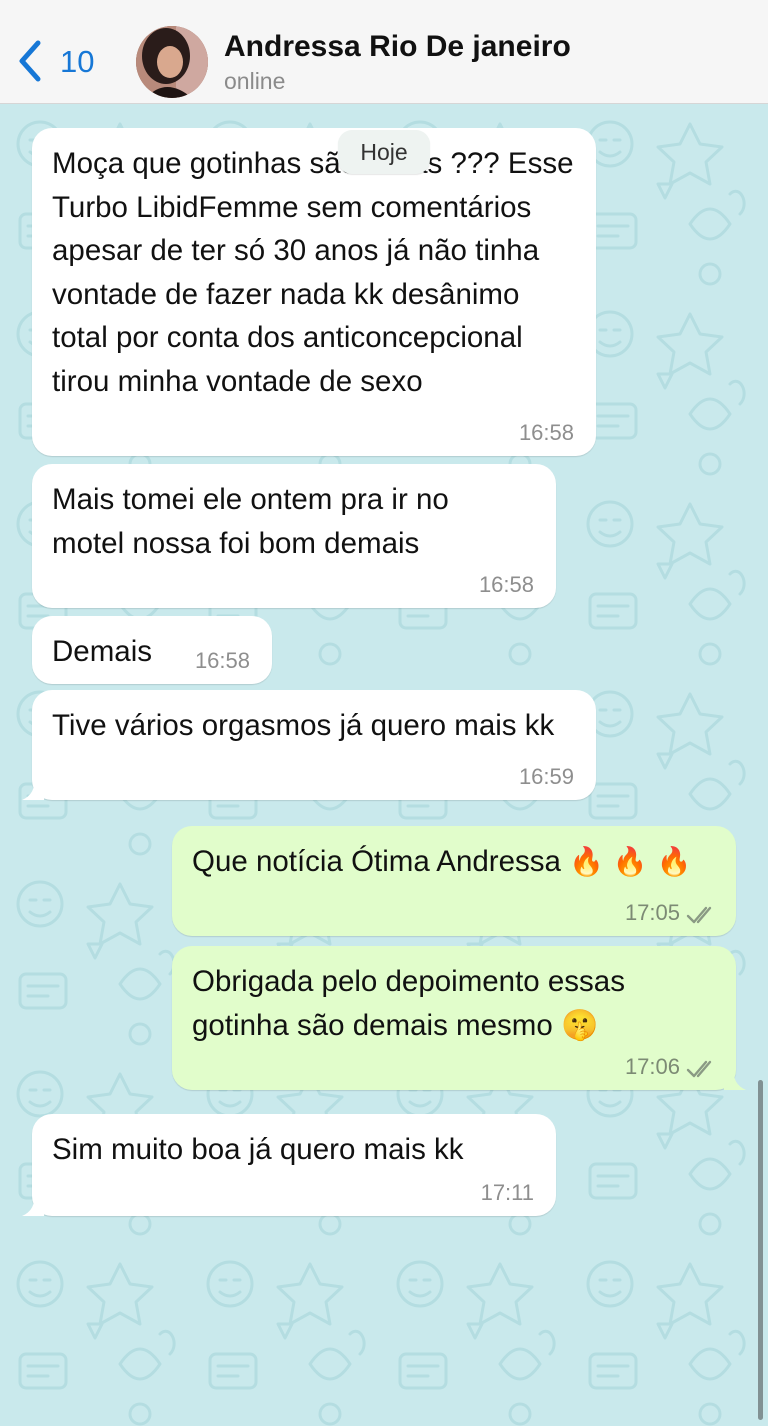  I want to click on message-text: Sim muito boa já quero mais kk, so click(258, 1149).